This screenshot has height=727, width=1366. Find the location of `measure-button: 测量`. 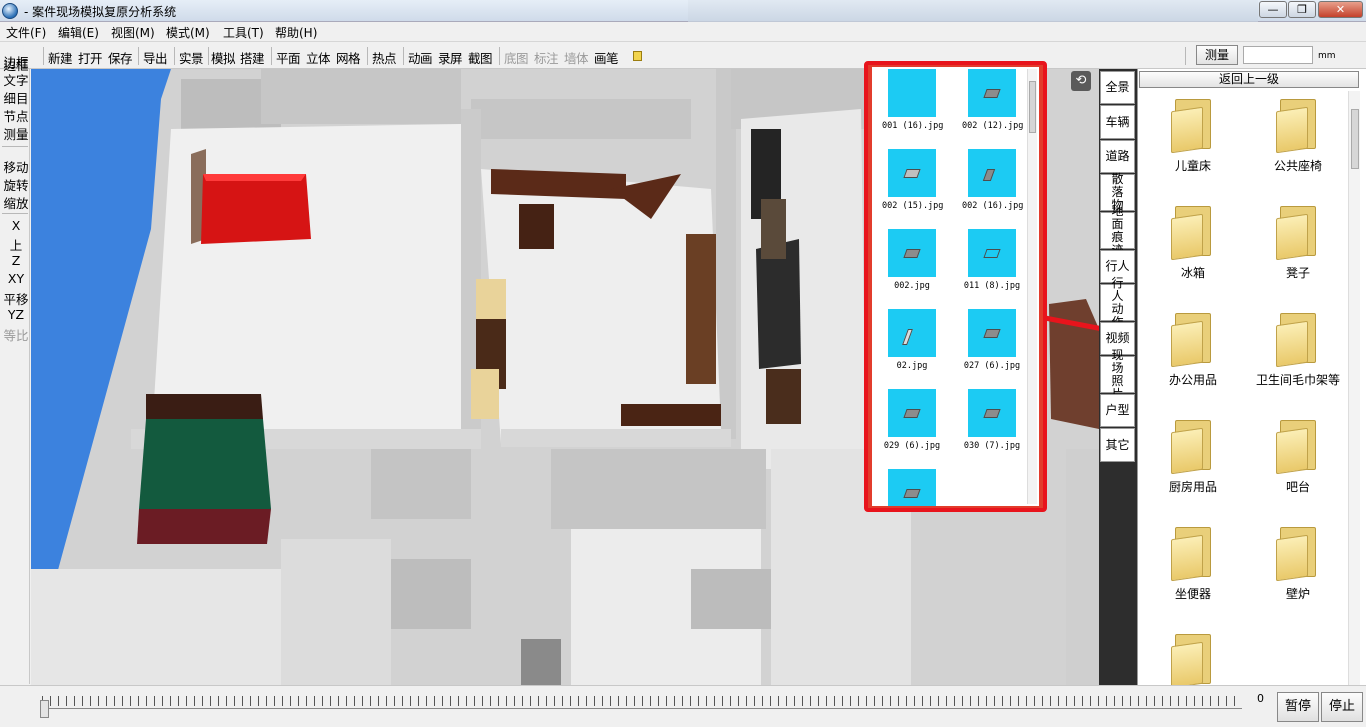

measure-button: 测量 is located at coordinates (1217, 55).